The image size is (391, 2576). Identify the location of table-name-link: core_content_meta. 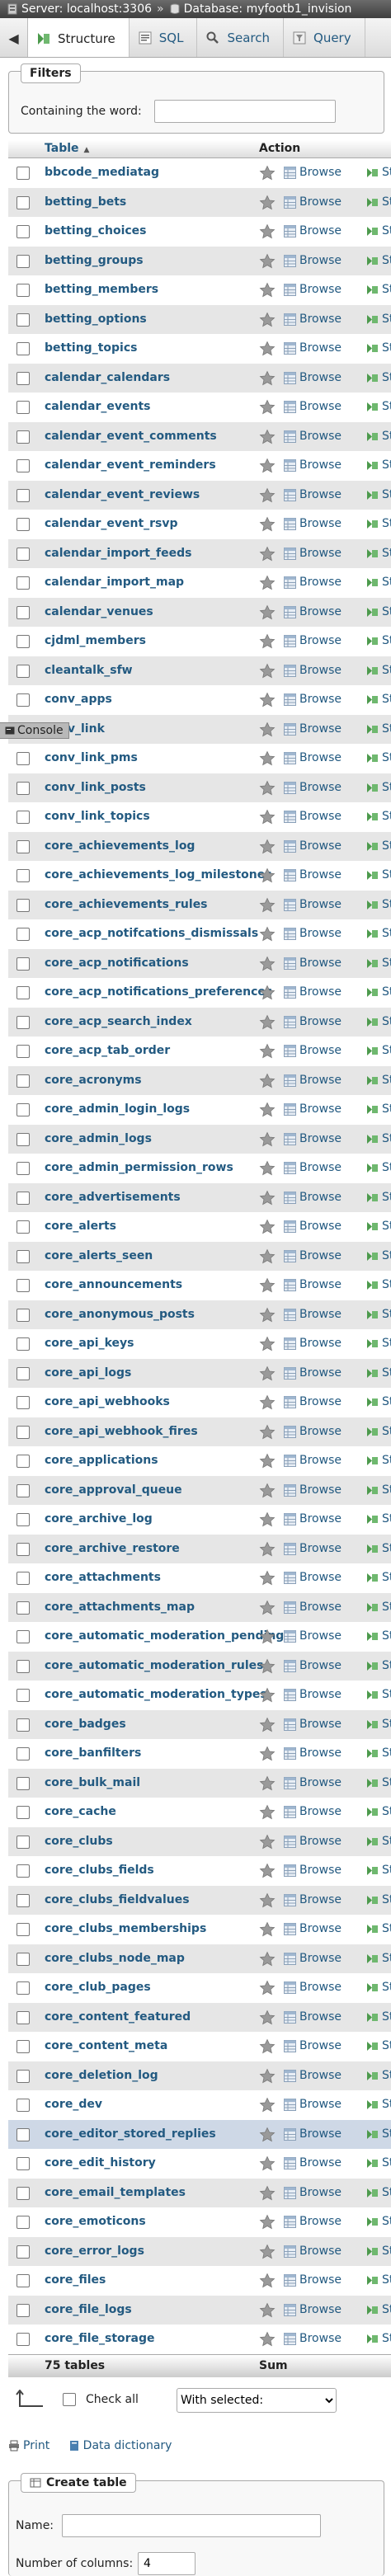
(106, 2045).